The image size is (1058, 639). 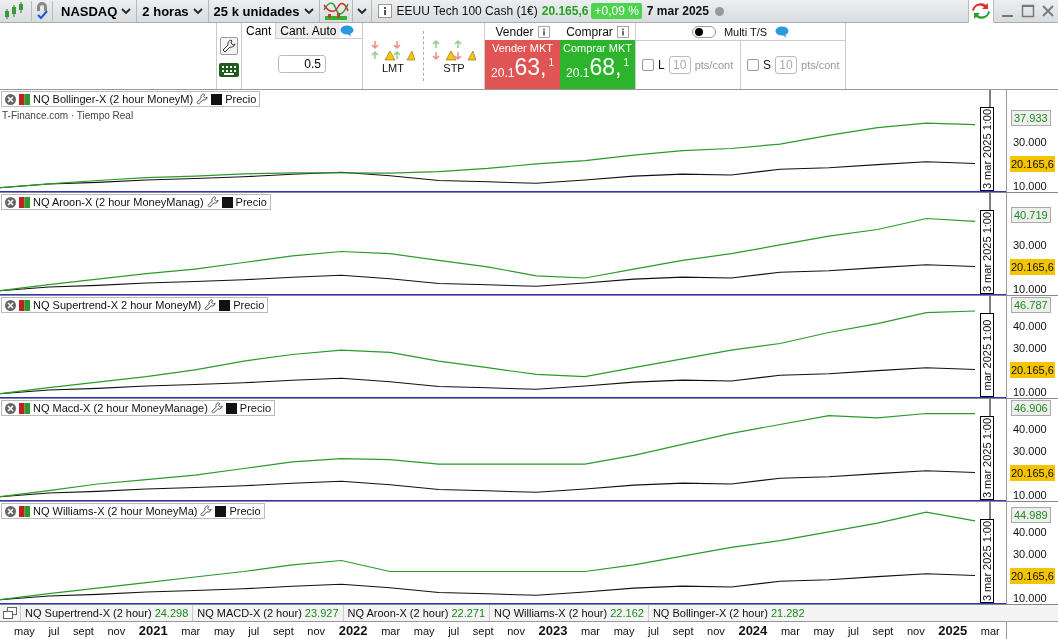 What do you see at coordinates (267, 613) in the screenshot?
I see `strategy-summary-item: NQ MACD-X (2 hour) 23.927` at bounding box center [267, 613].